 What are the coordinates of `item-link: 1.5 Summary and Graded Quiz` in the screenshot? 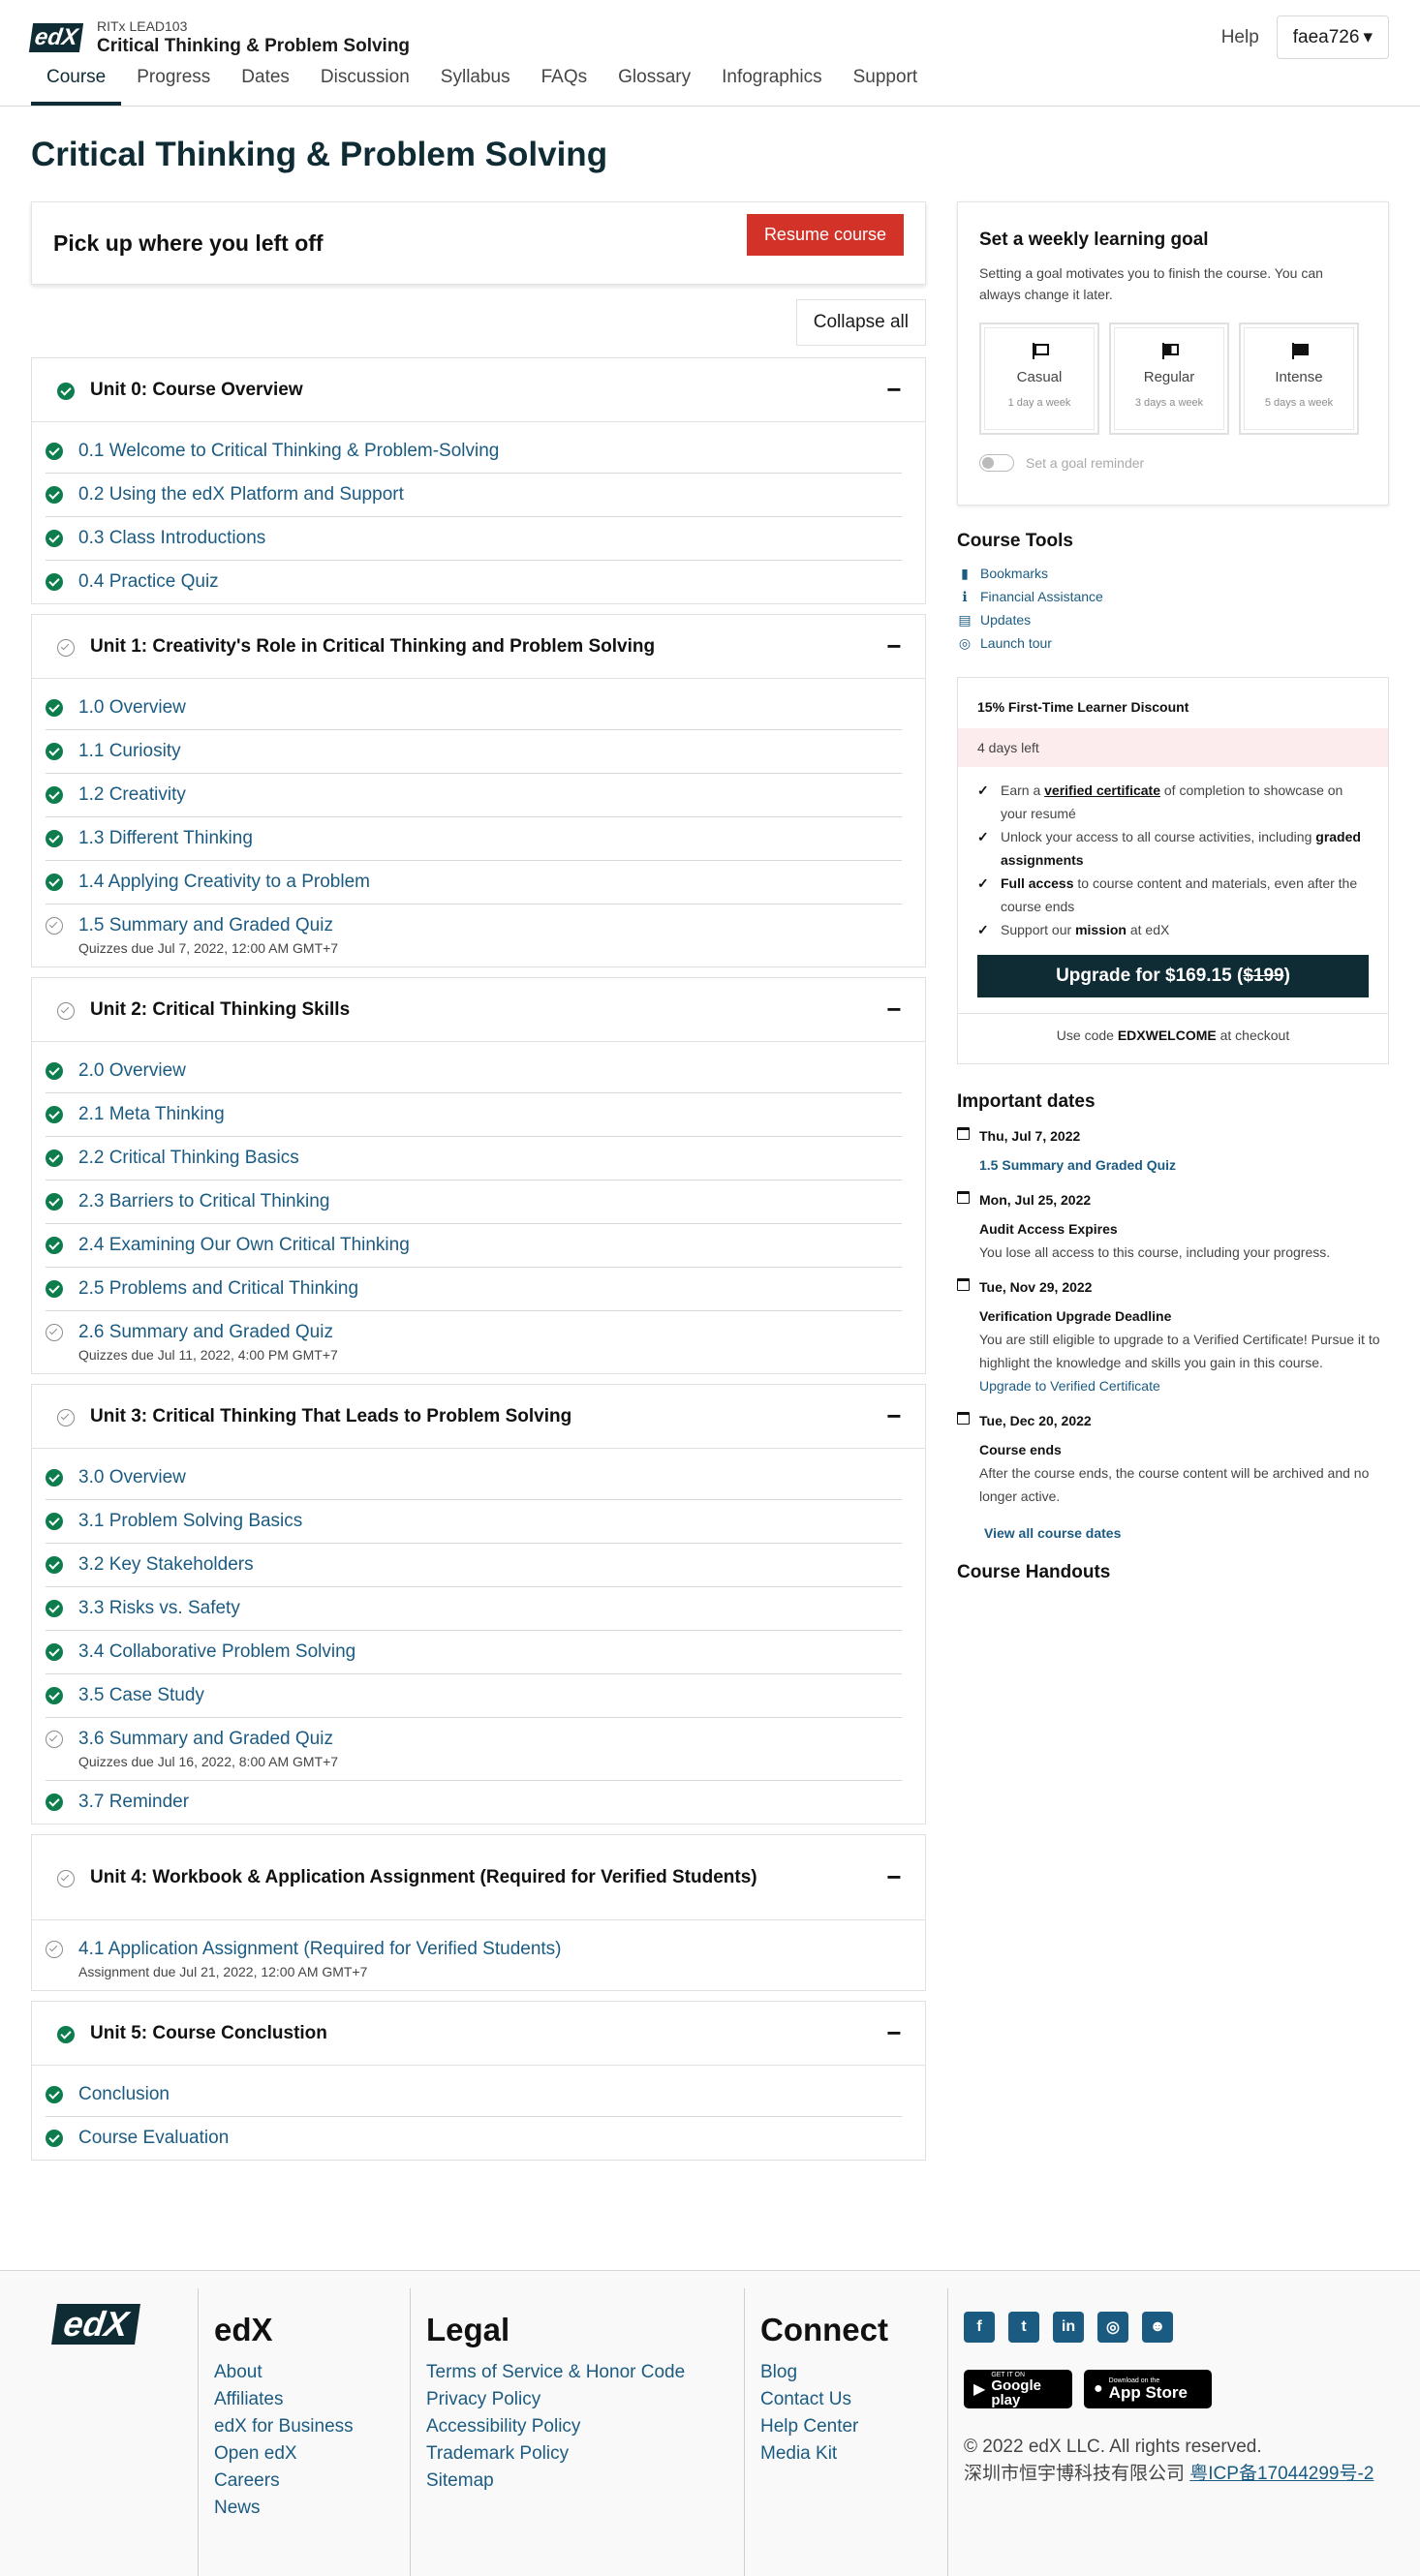 It's located at (205, 925).